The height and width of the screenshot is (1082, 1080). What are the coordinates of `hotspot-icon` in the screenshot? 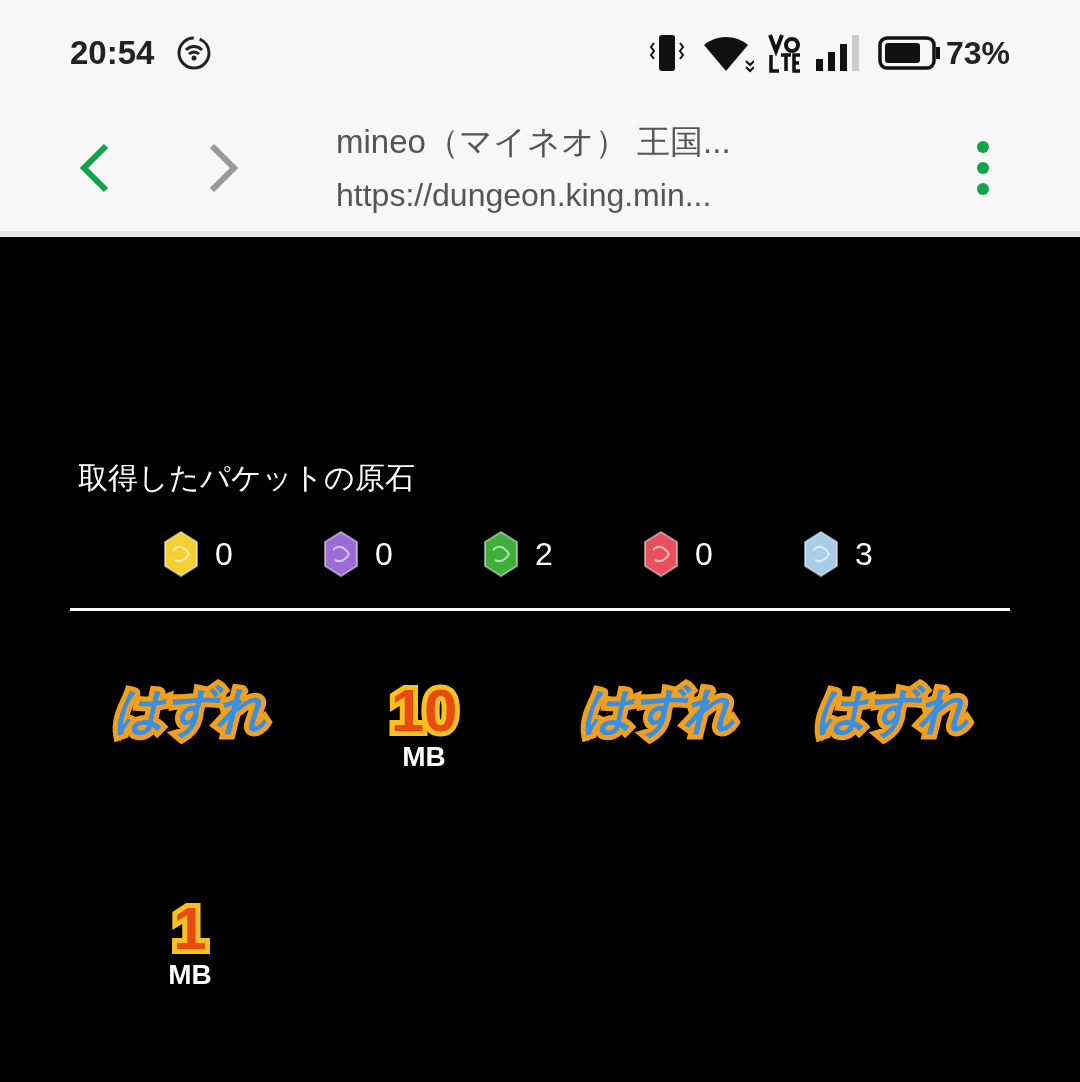 It's located at (194, 52).